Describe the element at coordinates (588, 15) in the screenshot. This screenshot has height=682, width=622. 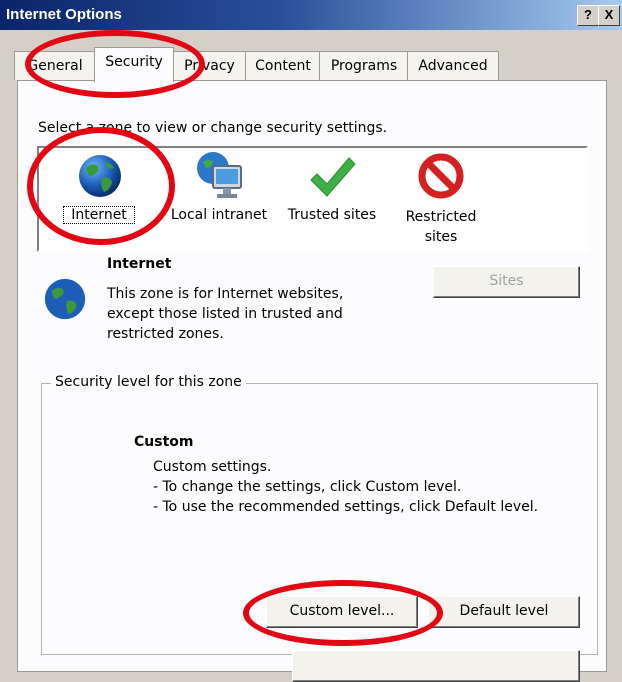
I see `help-button: ?` at that location.